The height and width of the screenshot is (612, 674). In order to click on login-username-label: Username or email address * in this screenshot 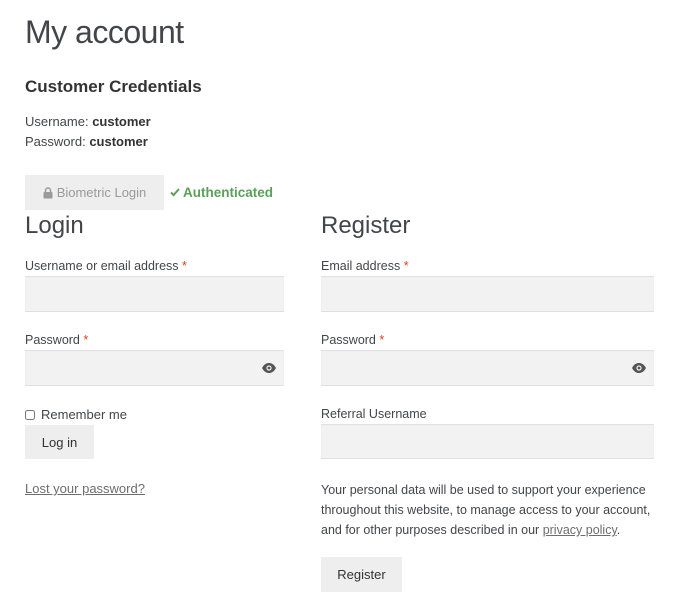, I will do `click(106, 266)`.